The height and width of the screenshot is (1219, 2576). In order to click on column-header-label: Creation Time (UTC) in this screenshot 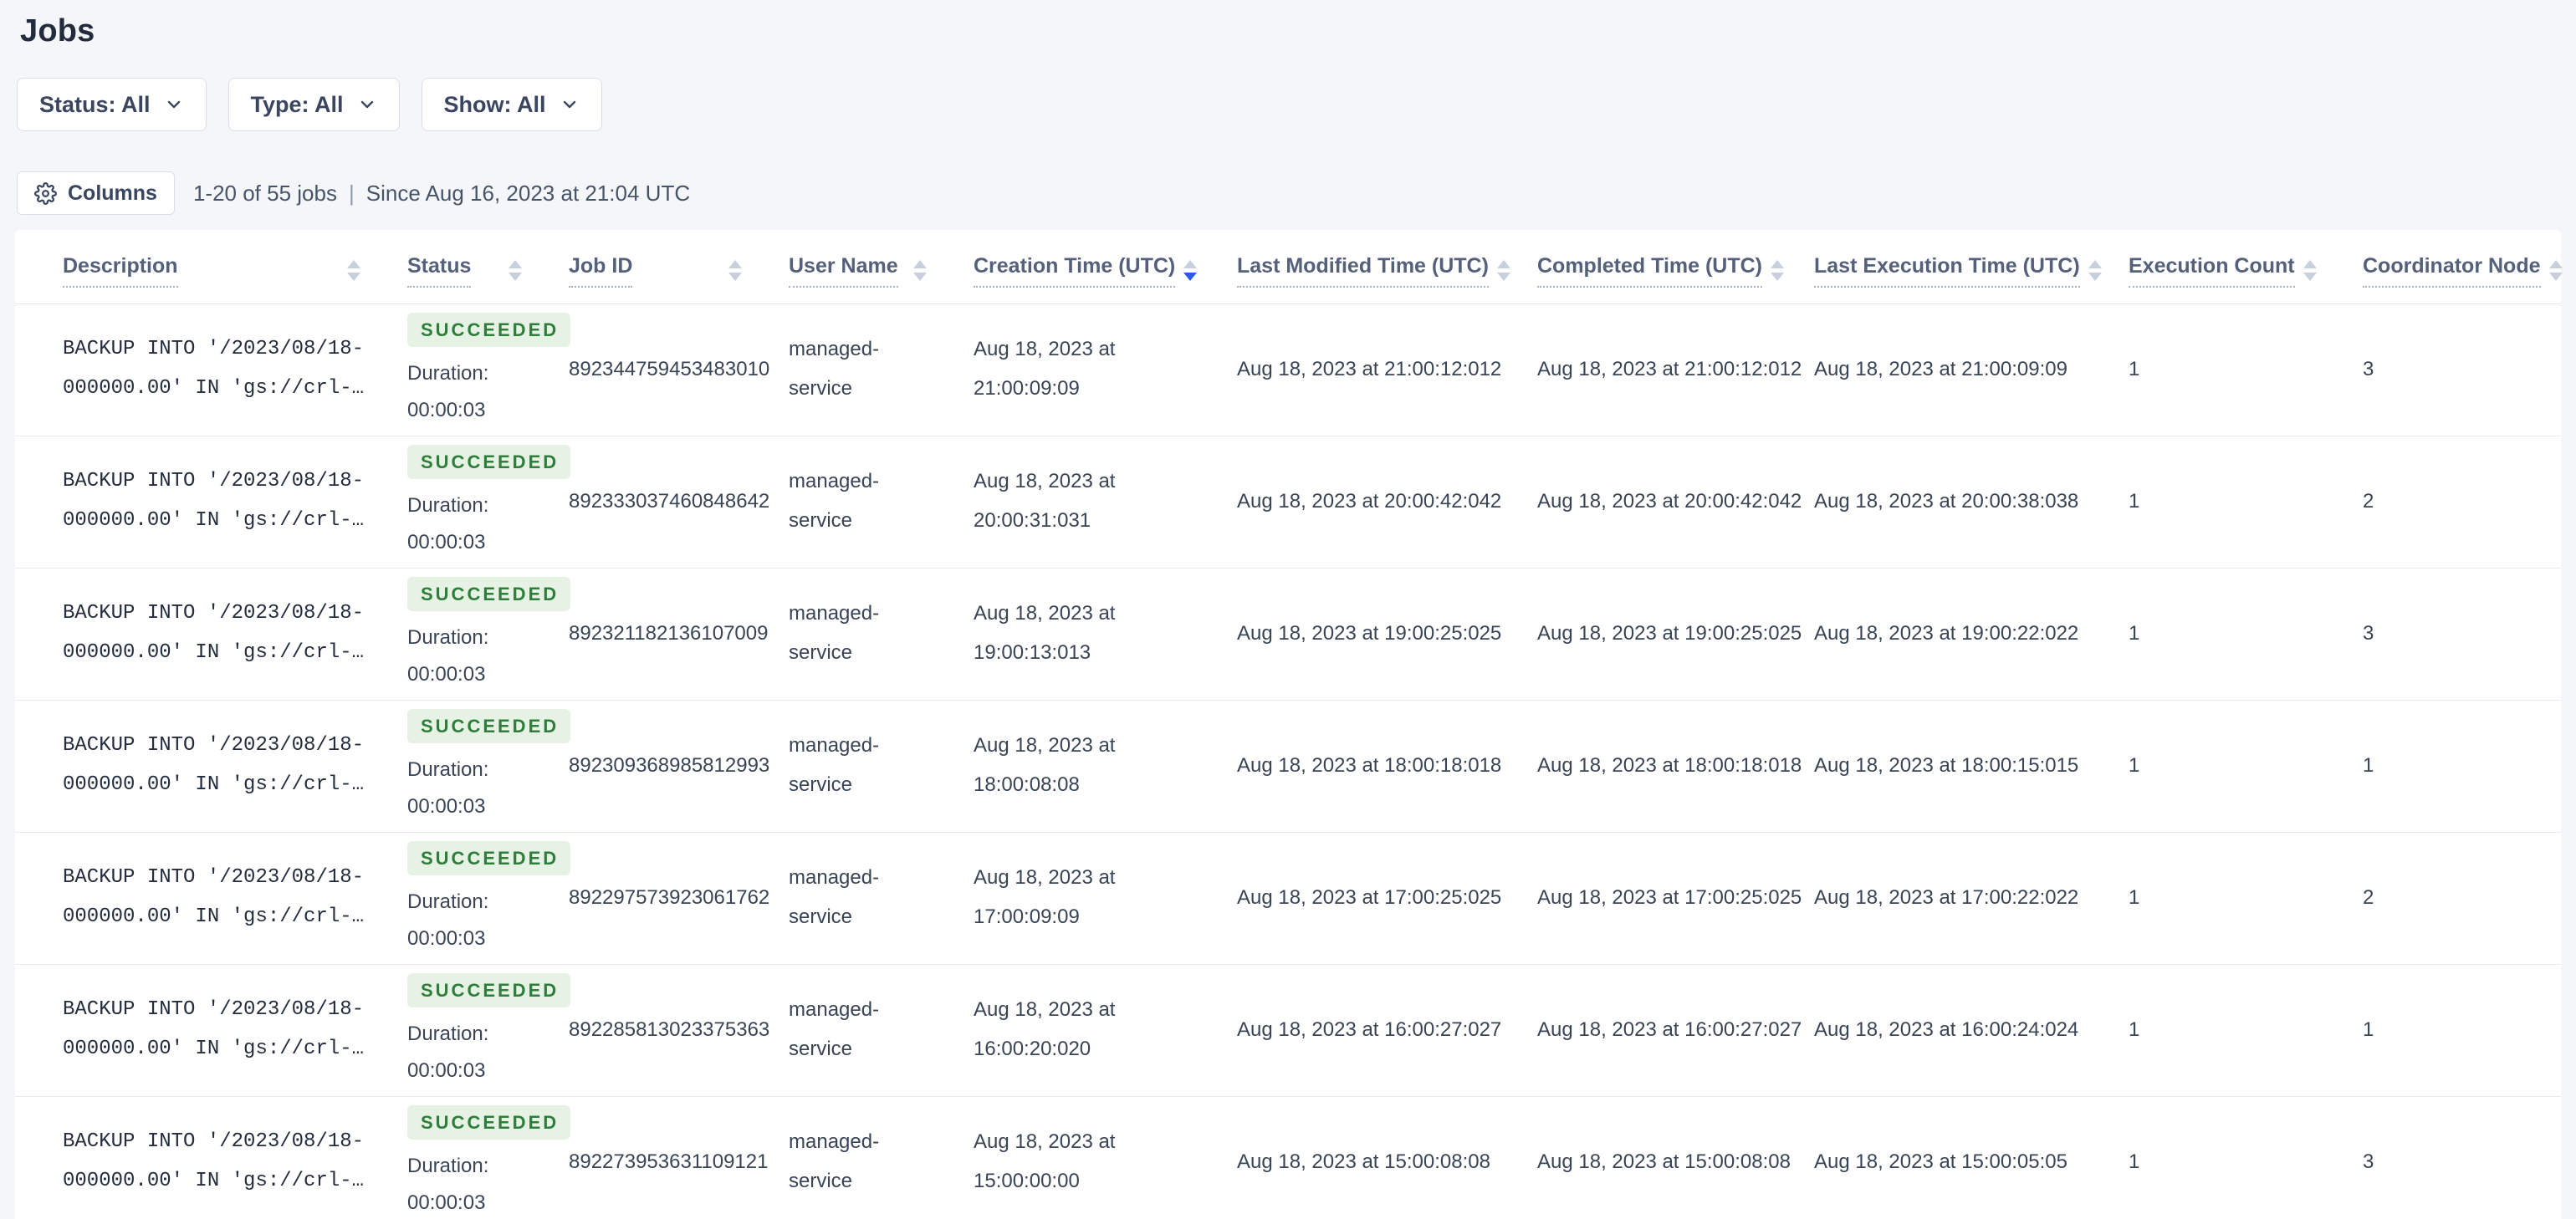, I will do `click(1075, 271)`.